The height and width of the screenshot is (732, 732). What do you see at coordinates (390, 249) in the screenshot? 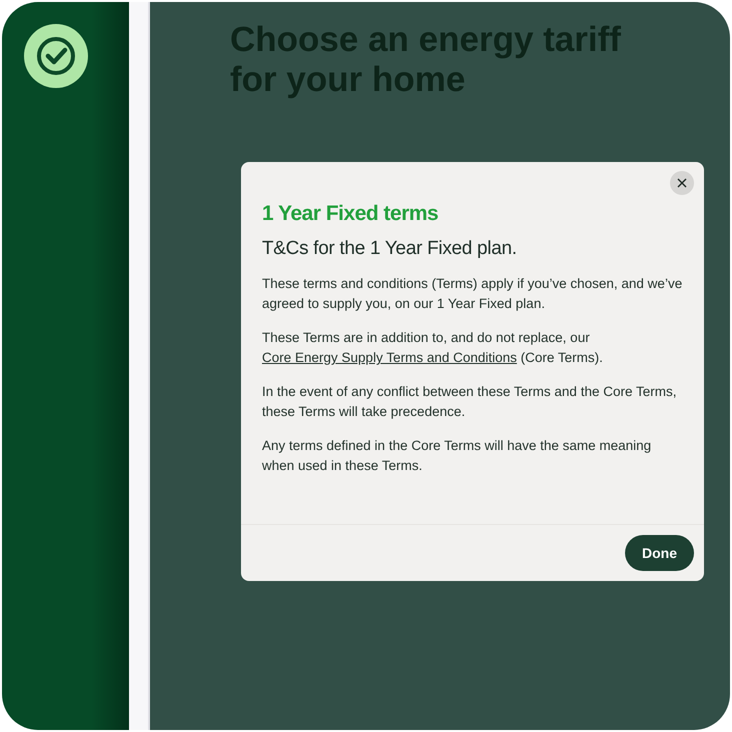
I see `dialog-subtitle: T&Cs for the 1 Year Fixed plan.` at bounding box center [390, 249].